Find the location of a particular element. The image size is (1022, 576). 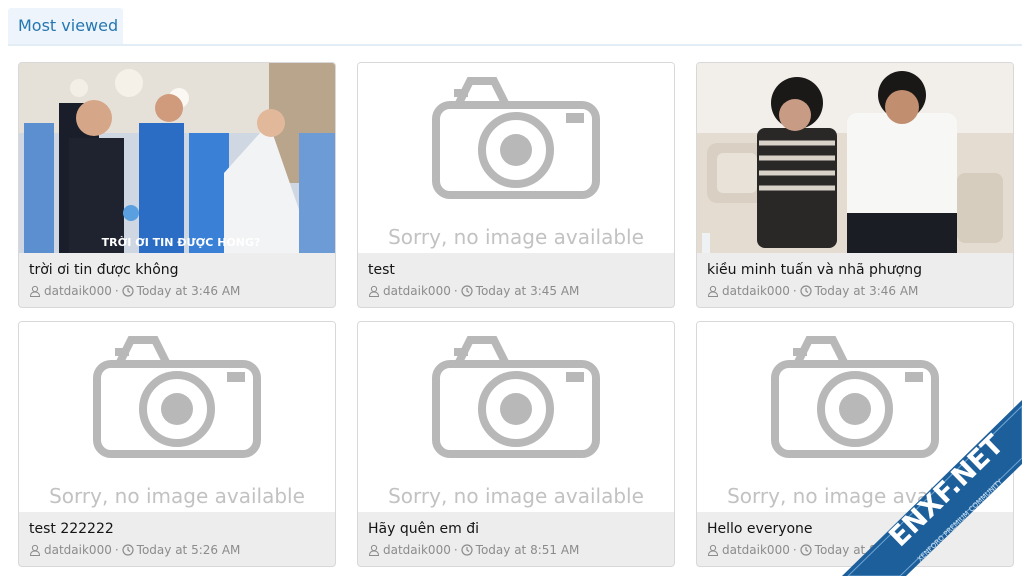

card-meta: datdaik000 · Today at 3:45 AM is located at coordinates (518, 291).